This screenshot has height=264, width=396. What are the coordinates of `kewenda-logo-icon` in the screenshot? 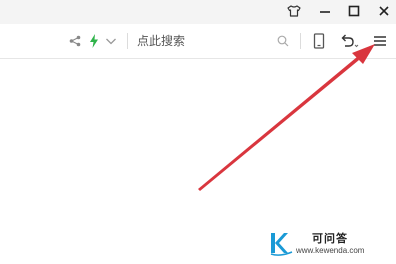 It's located at (281, 244).